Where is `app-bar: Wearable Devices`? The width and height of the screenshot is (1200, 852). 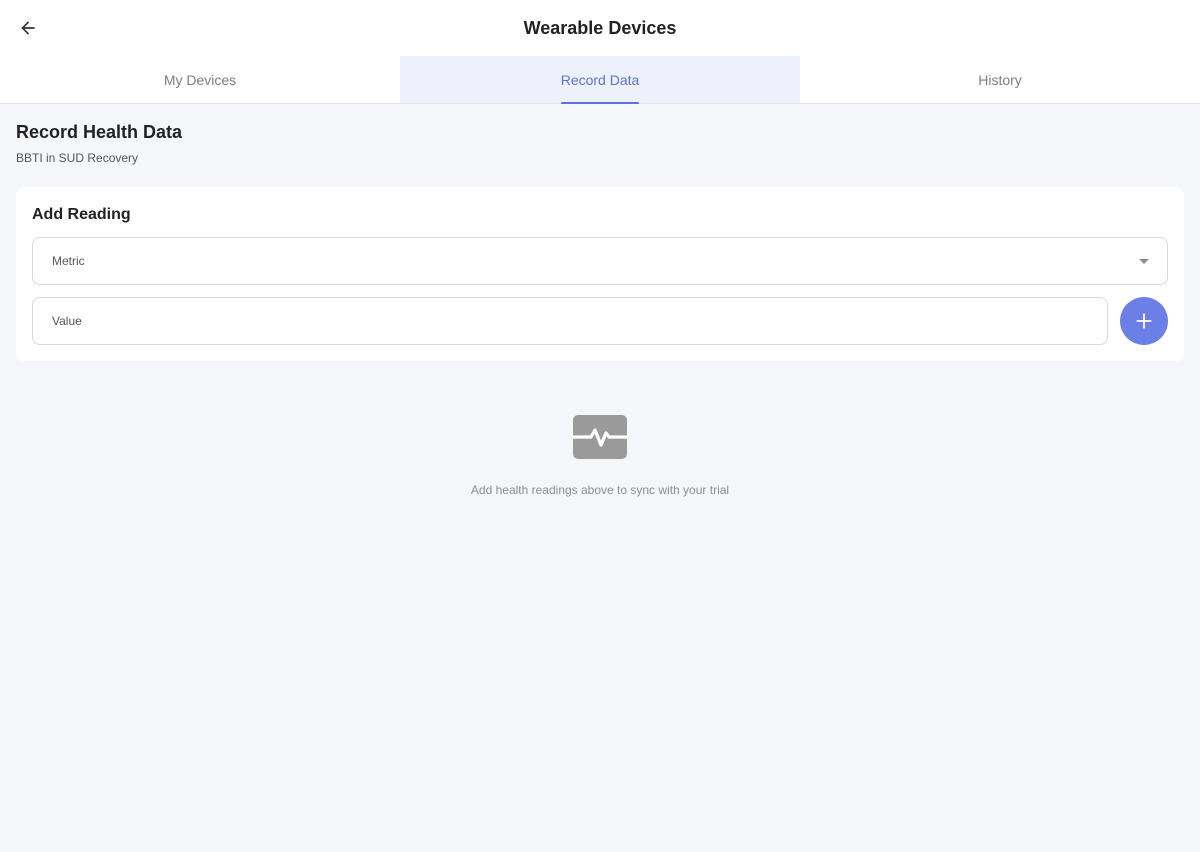
app-bar: Wearable Devices is located at coordinates (600, 28).